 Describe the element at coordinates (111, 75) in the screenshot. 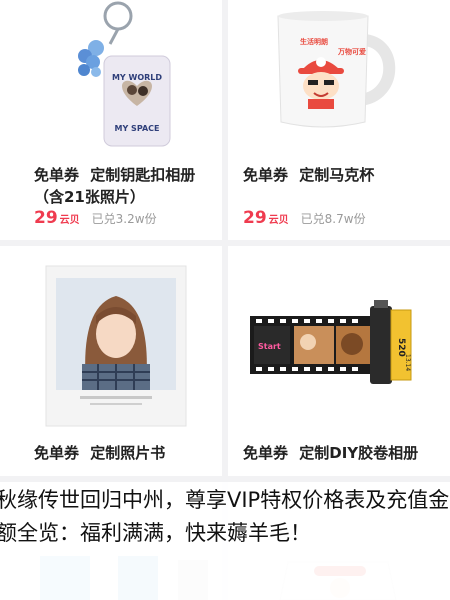

I see `keychain-album-image: MY WORLD MY SPACE` at that location.